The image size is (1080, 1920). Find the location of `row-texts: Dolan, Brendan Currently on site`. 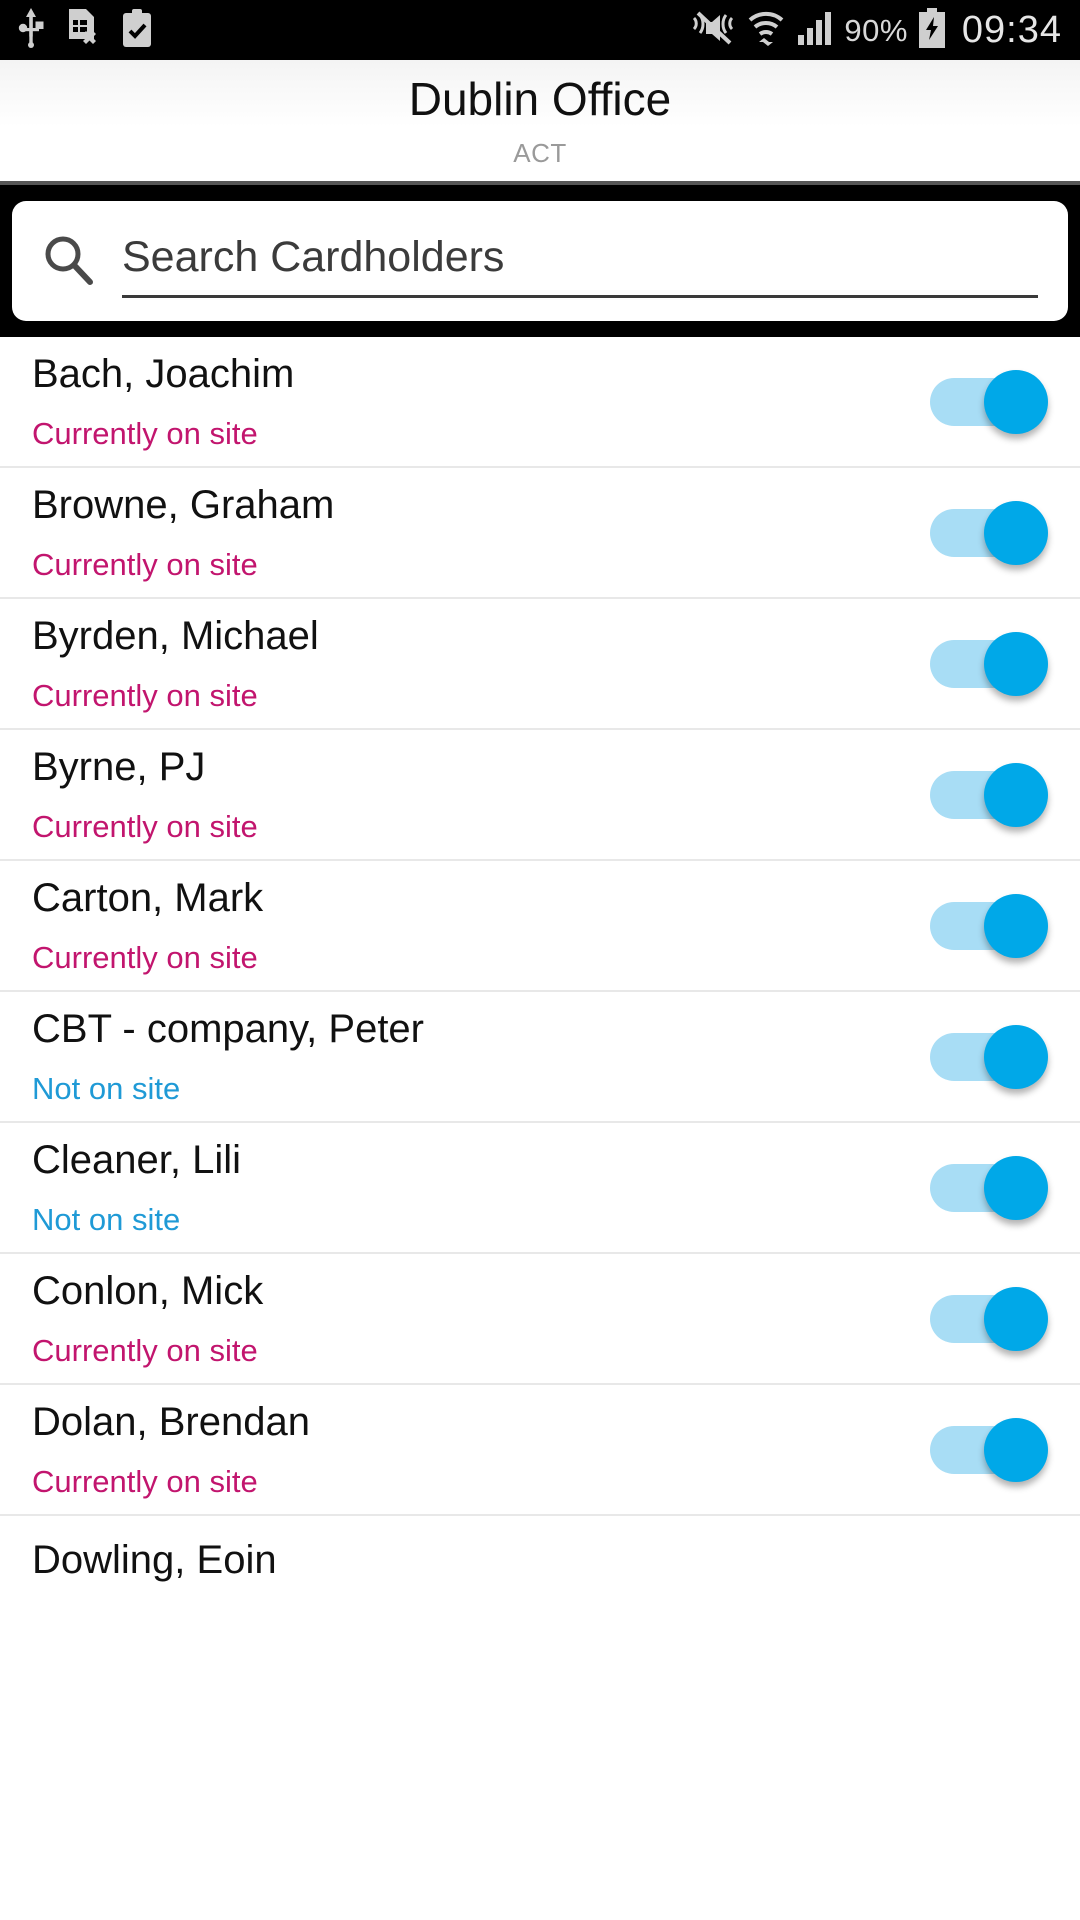

row-texts: Dolan, Brendan Currently on site is located at coordinates (171, 1449).